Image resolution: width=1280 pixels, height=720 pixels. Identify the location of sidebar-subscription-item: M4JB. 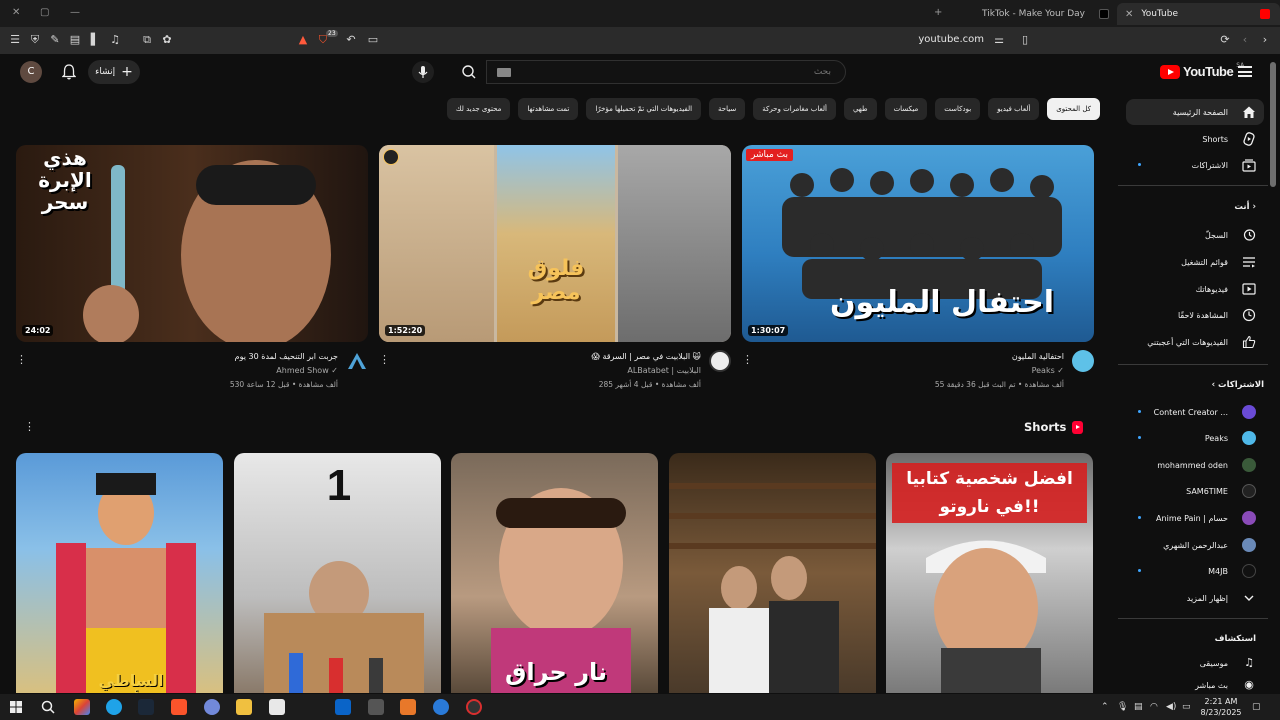
(1195, 571).